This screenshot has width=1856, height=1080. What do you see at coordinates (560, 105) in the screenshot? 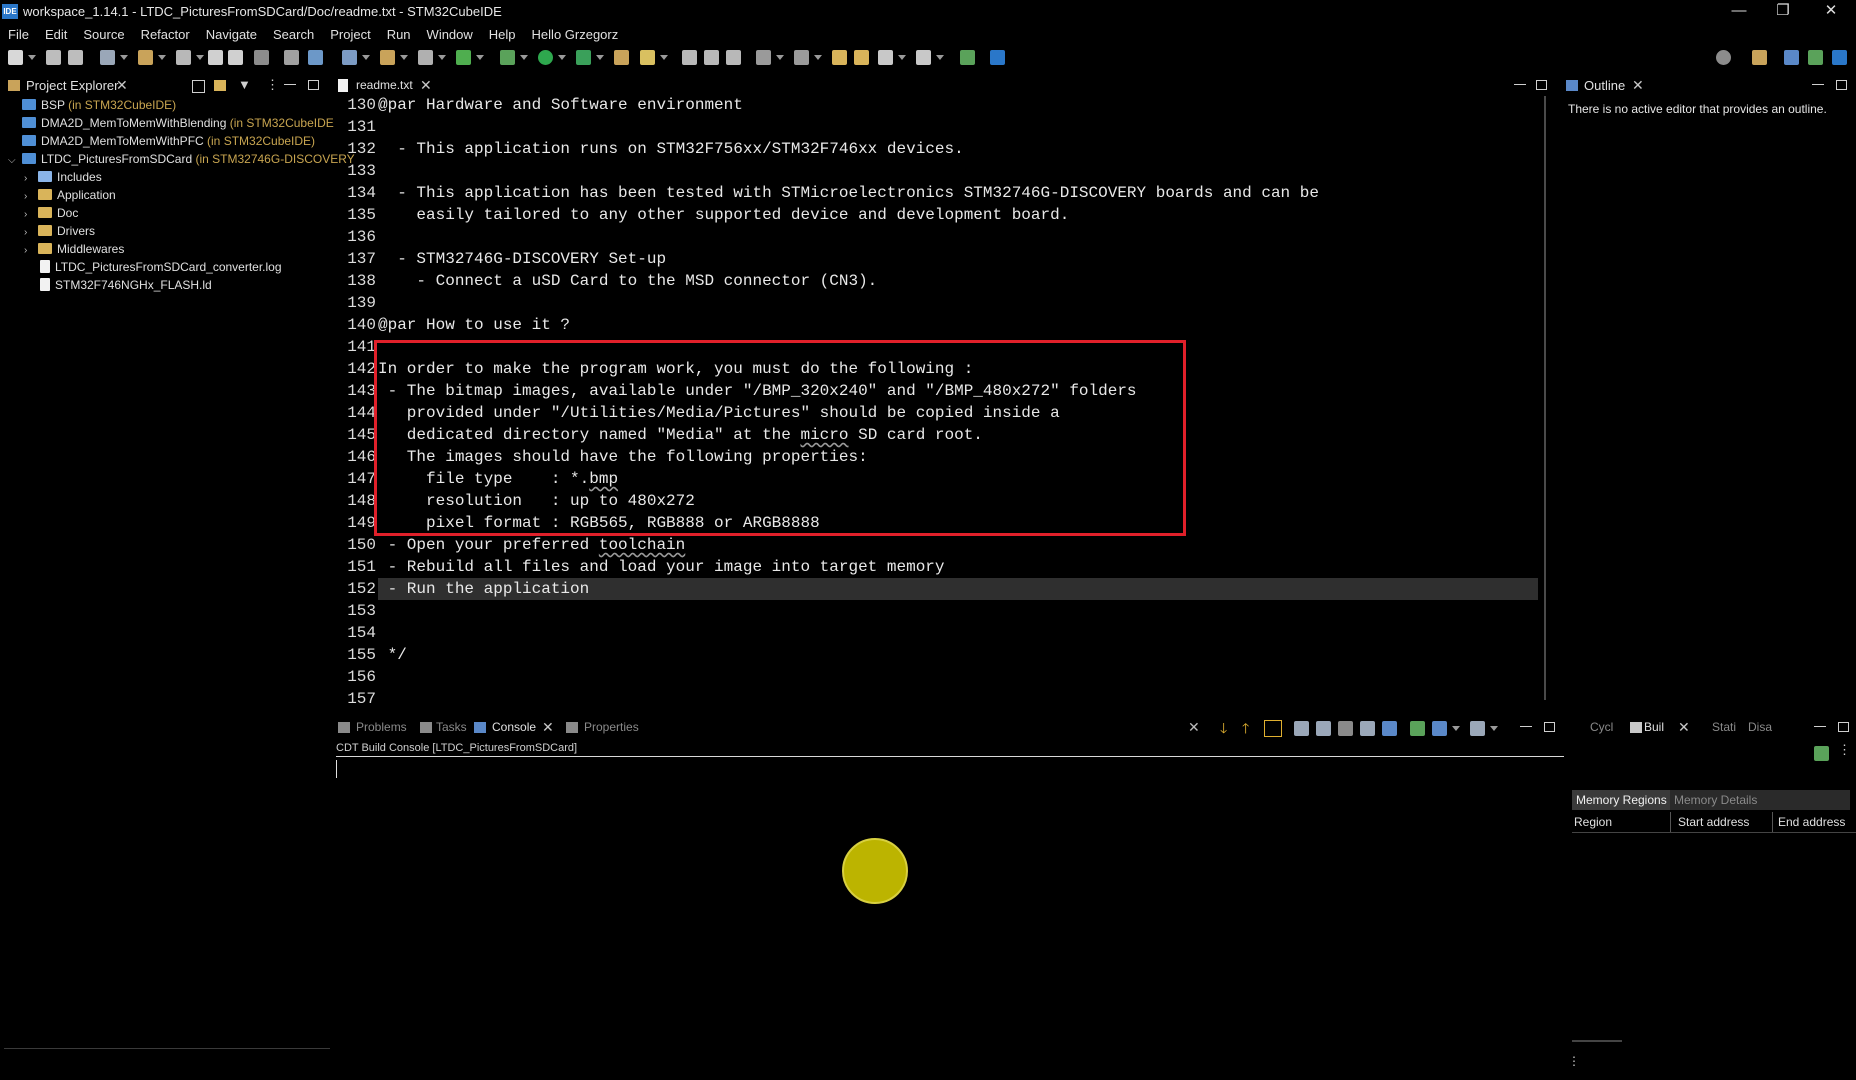
I see `code-line: @par Hardware and Software environment` at bounding box center [560, 105].